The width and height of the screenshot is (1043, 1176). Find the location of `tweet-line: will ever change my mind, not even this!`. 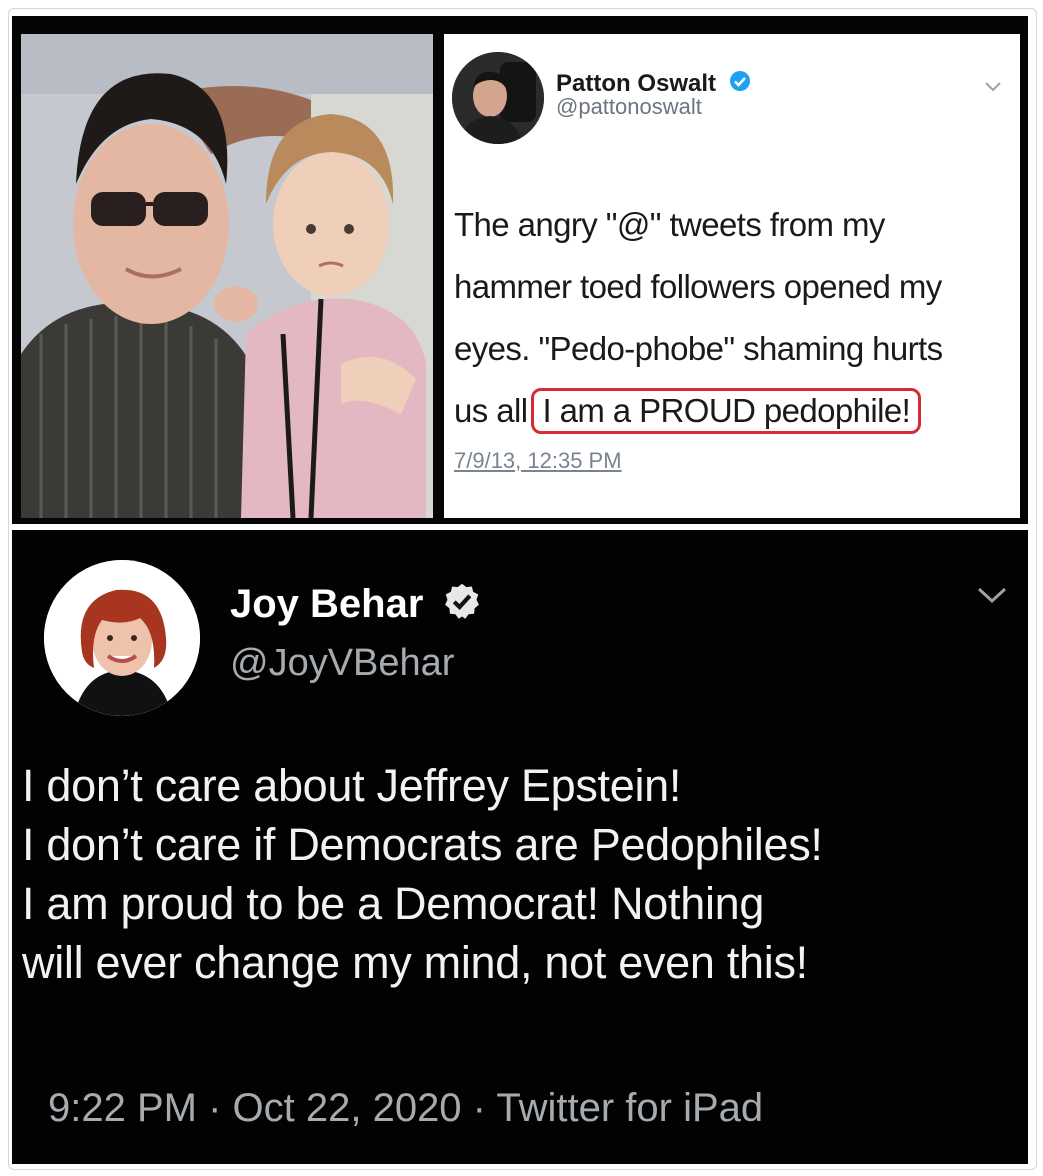

tweet-line: will ever change my mind, not even this! is located at coordinates (415, 962).